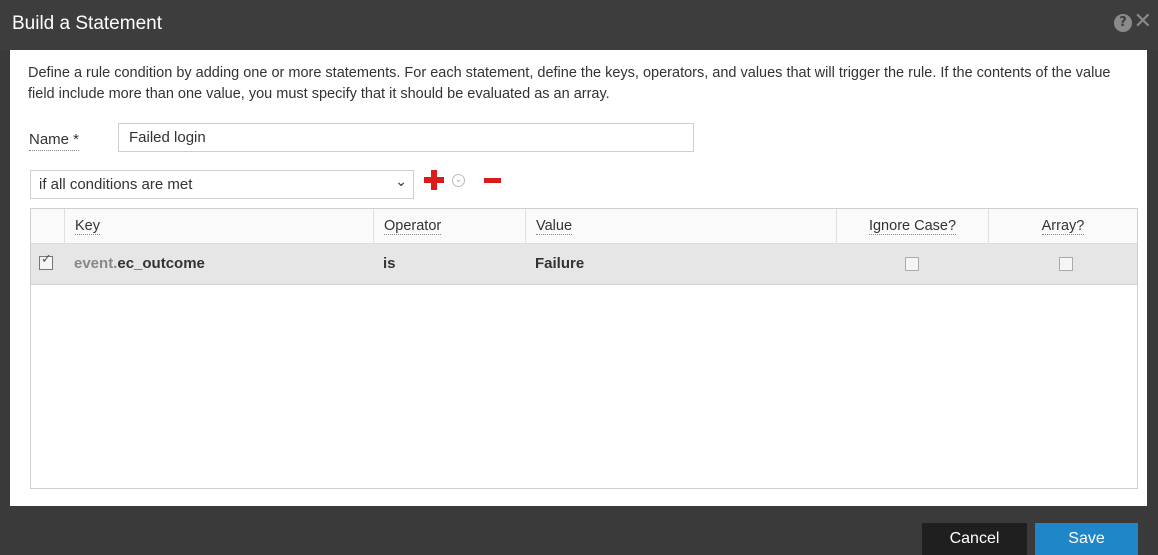 The width and height of the screenshot is (1158, 555). I want to click on array-checkbox, so click(1066, 264).